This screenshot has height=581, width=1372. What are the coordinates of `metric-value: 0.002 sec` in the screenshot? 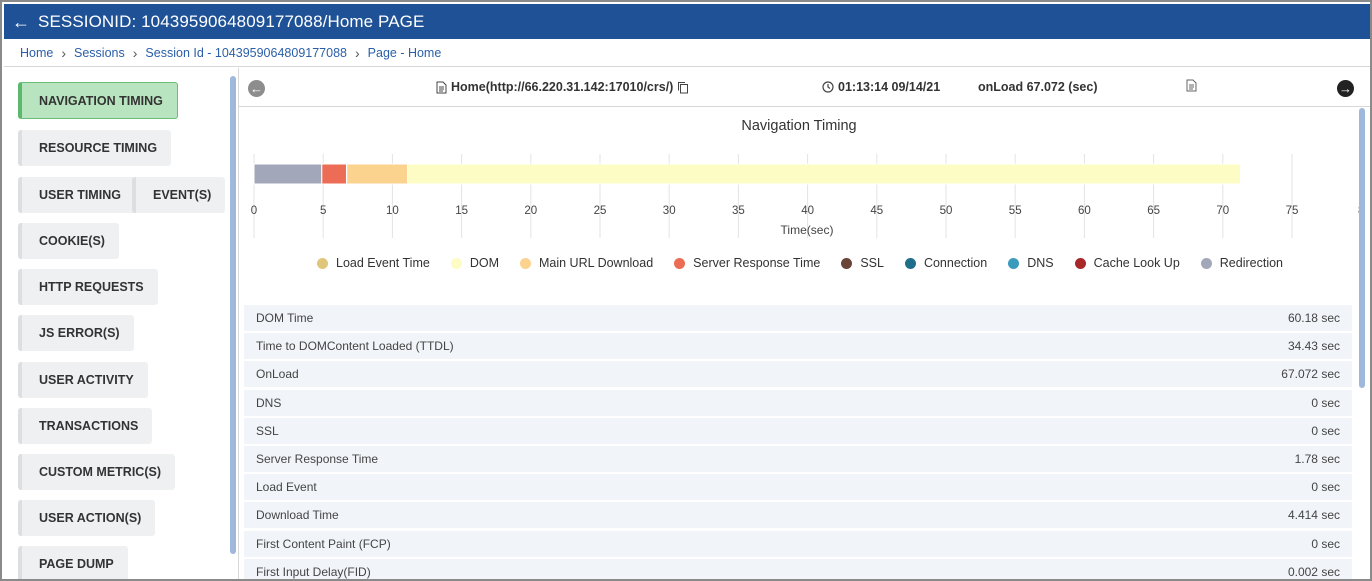 It's located at (1313, 571).